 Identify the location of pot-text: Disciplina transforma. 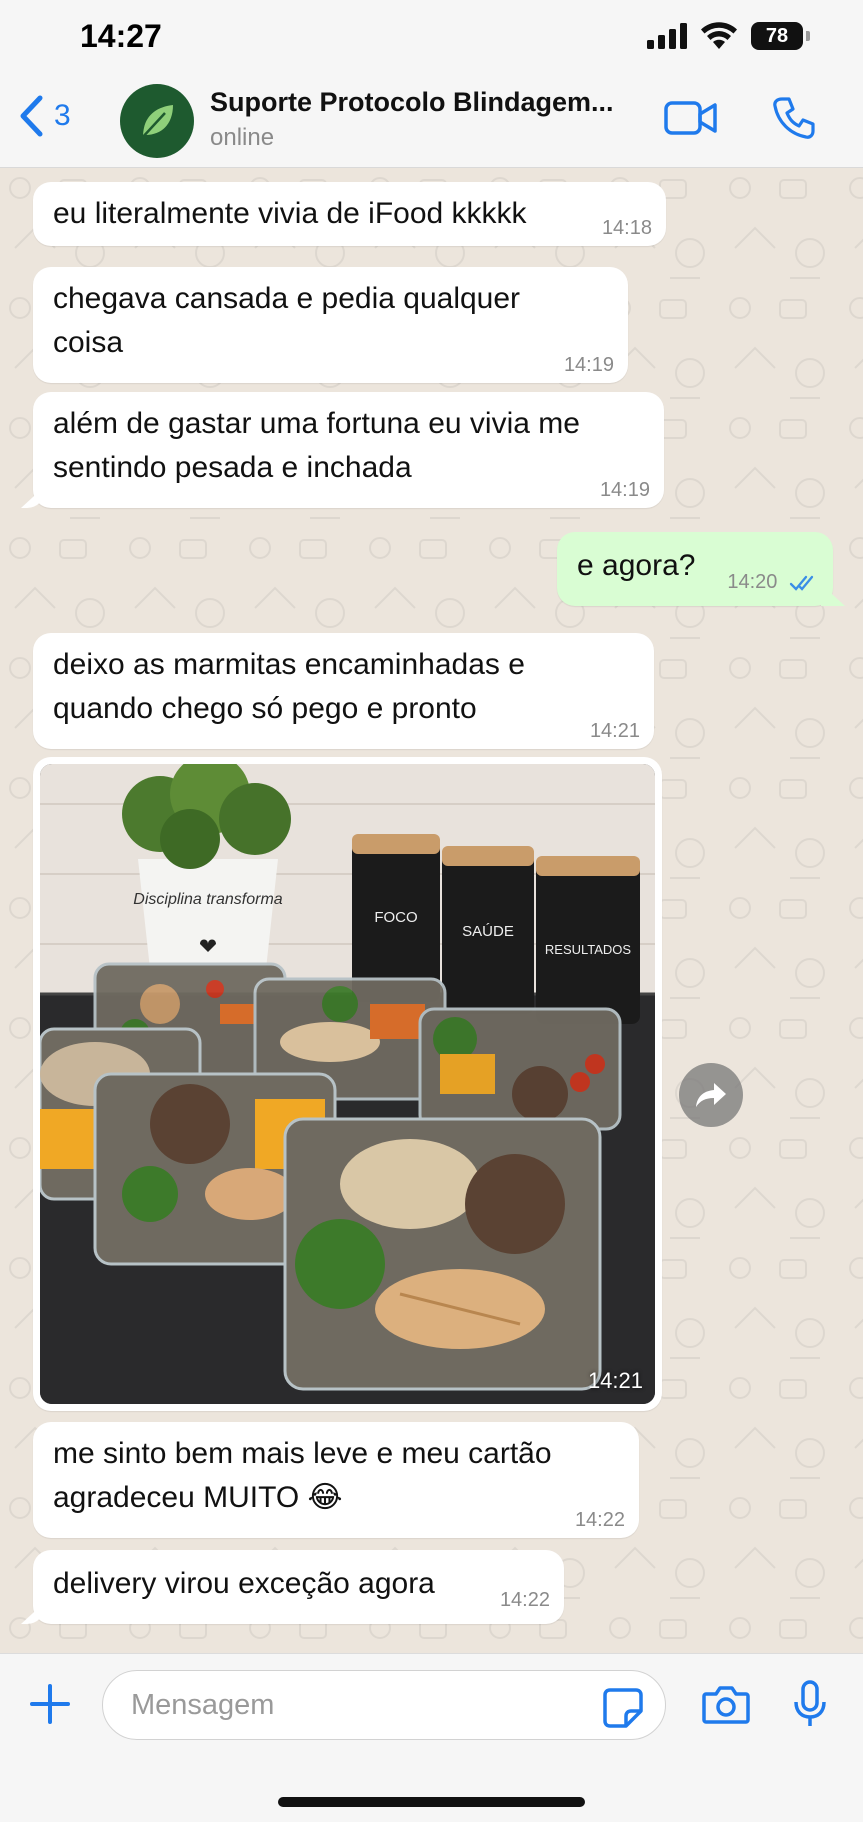
(207, 899).